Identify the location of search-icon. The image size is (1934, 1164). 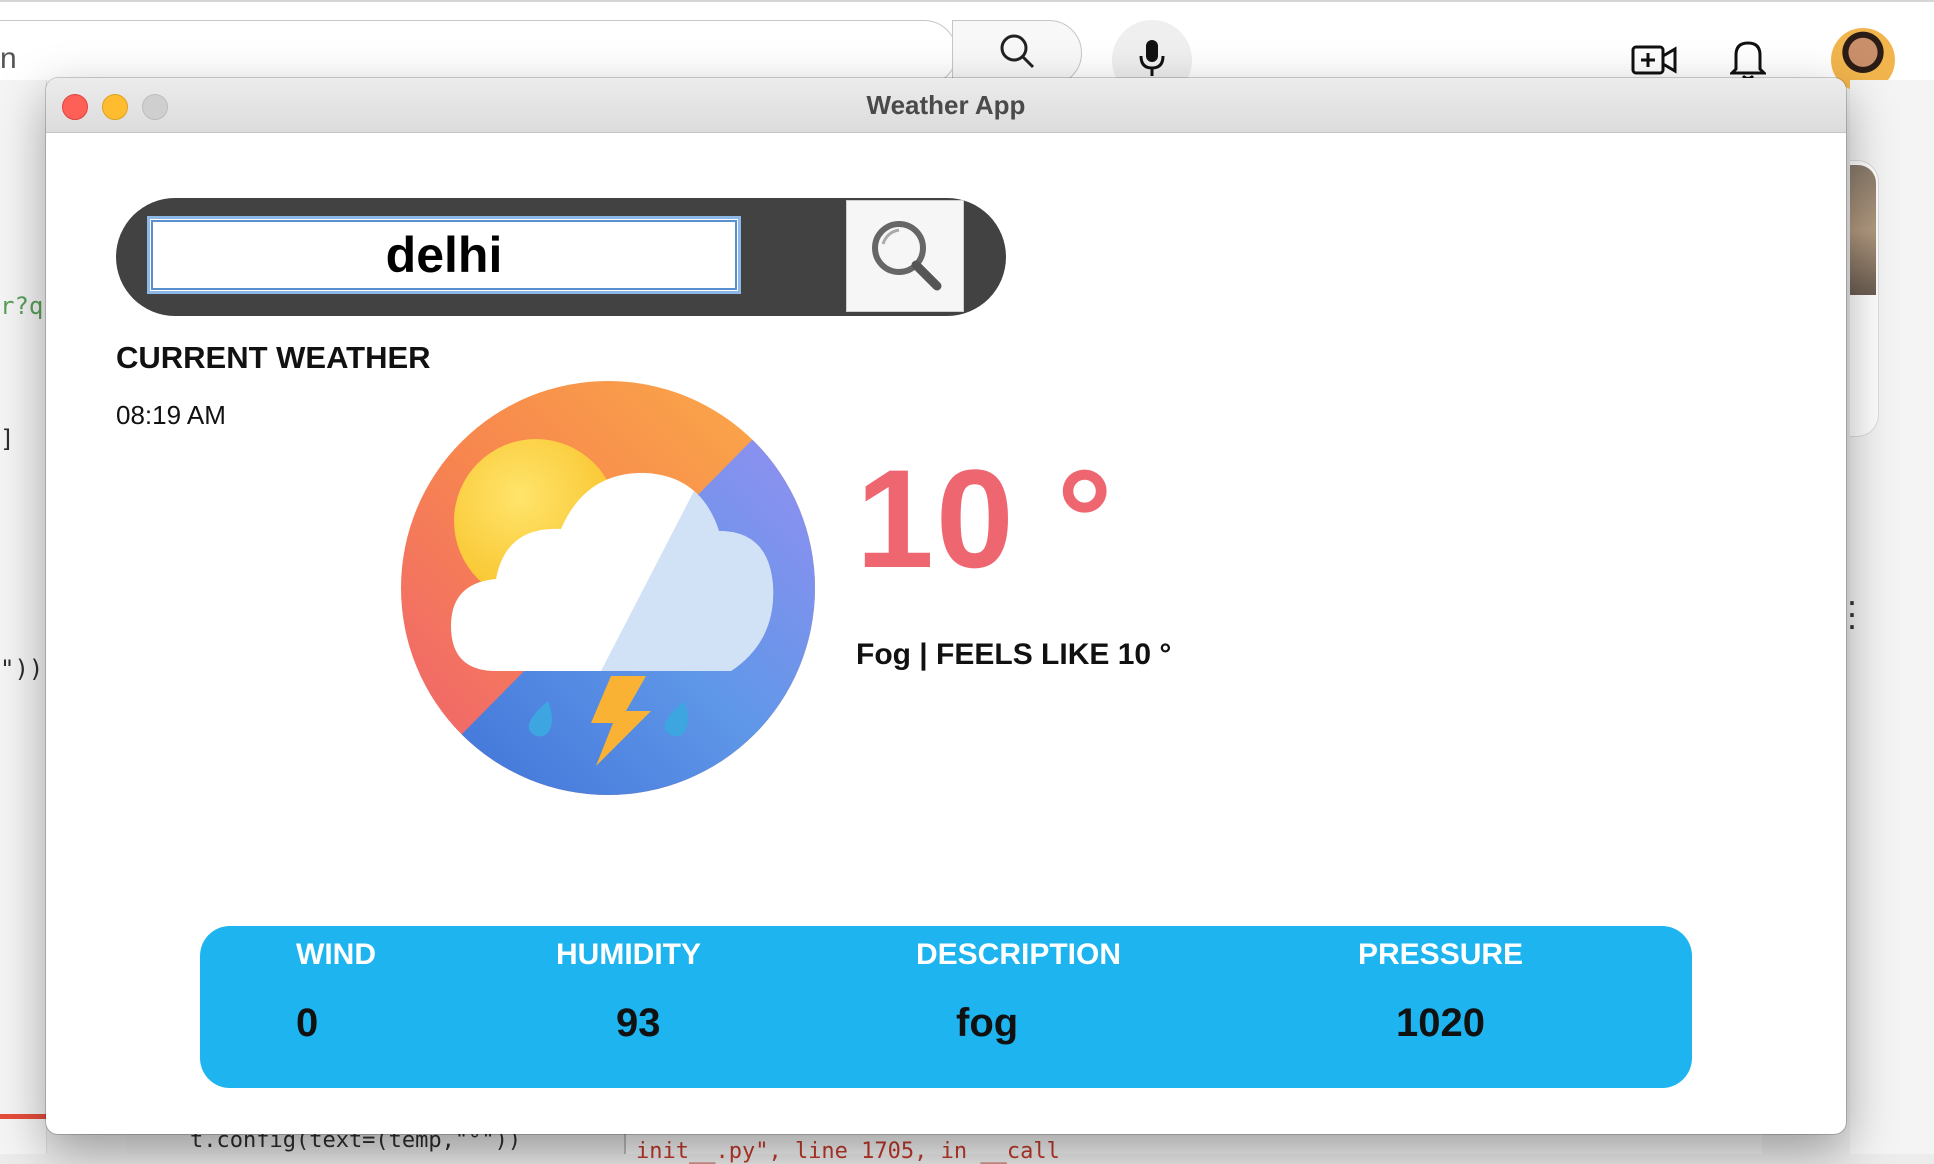
(1017, 53).